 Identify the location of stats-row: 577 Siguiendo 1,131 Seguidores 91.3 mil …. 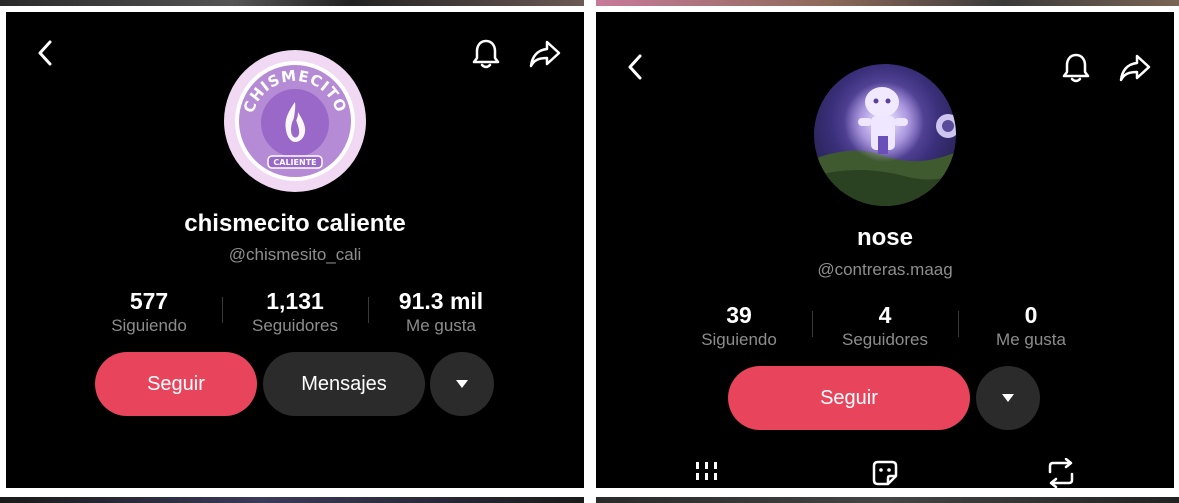
(295, 312).